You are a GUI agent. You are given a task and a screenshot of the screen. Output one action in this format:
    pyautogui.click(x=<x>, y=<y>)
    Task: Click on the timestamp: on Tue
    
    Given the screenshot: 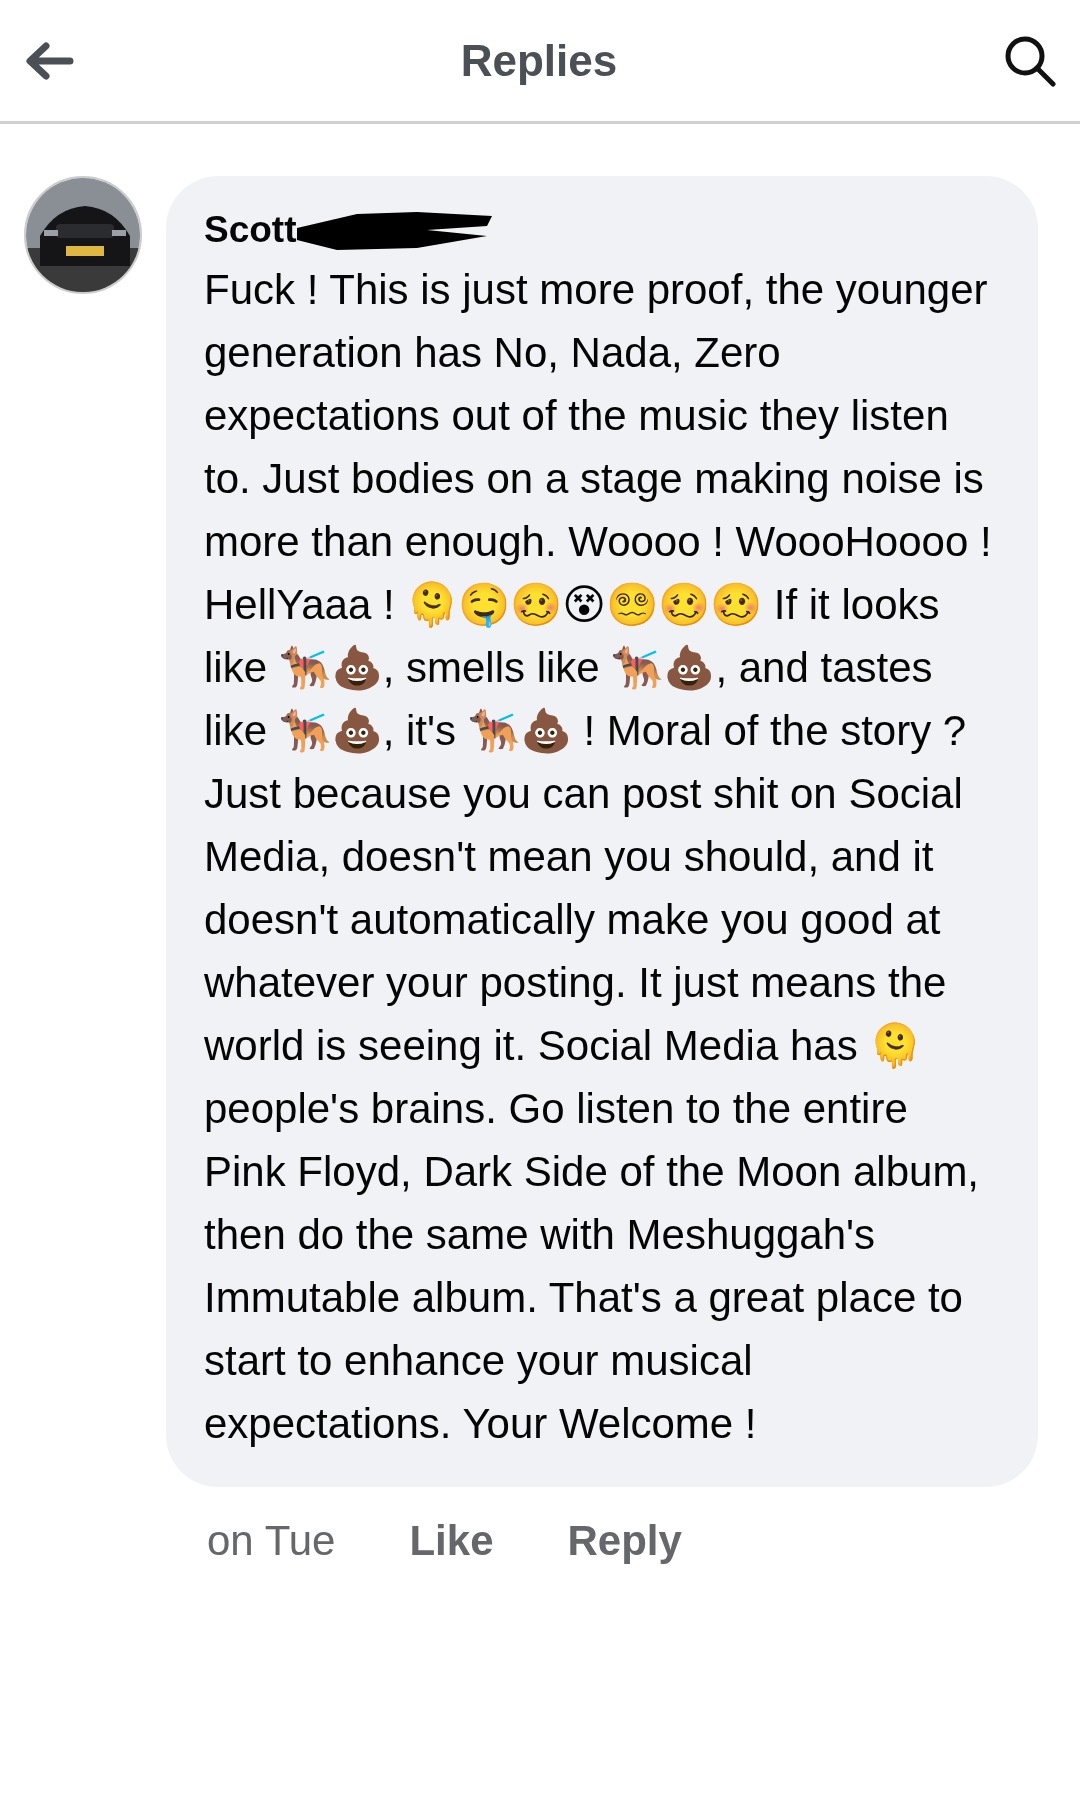 What is the action you would take?
    pyautogui.click(x=271, y=1540)
    